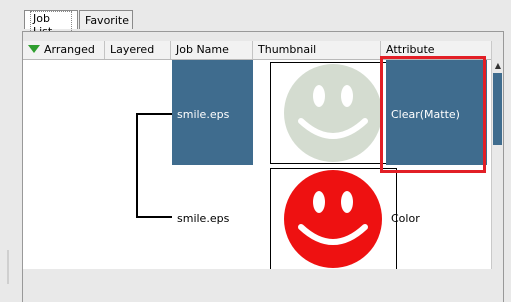 The height and width of the screenshot is (302, 511). I want to click on attribute-highlight-box, so click(433, 114).